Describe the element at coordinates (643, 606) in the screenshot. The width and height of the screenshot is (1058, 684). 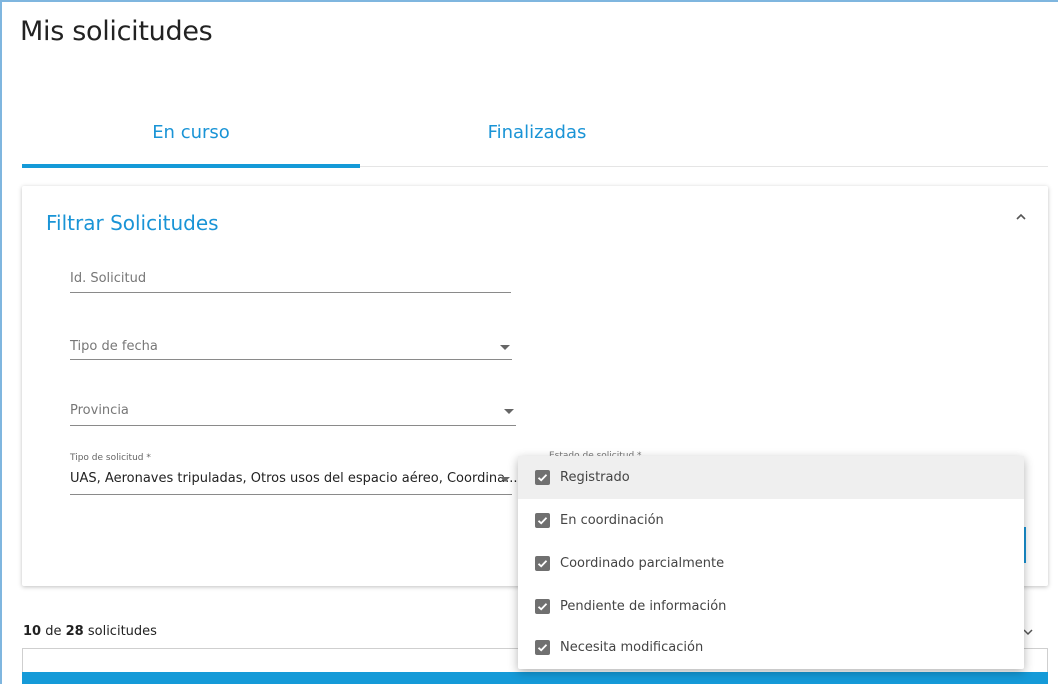
I see `option-label: Pendiente de información` at that location.